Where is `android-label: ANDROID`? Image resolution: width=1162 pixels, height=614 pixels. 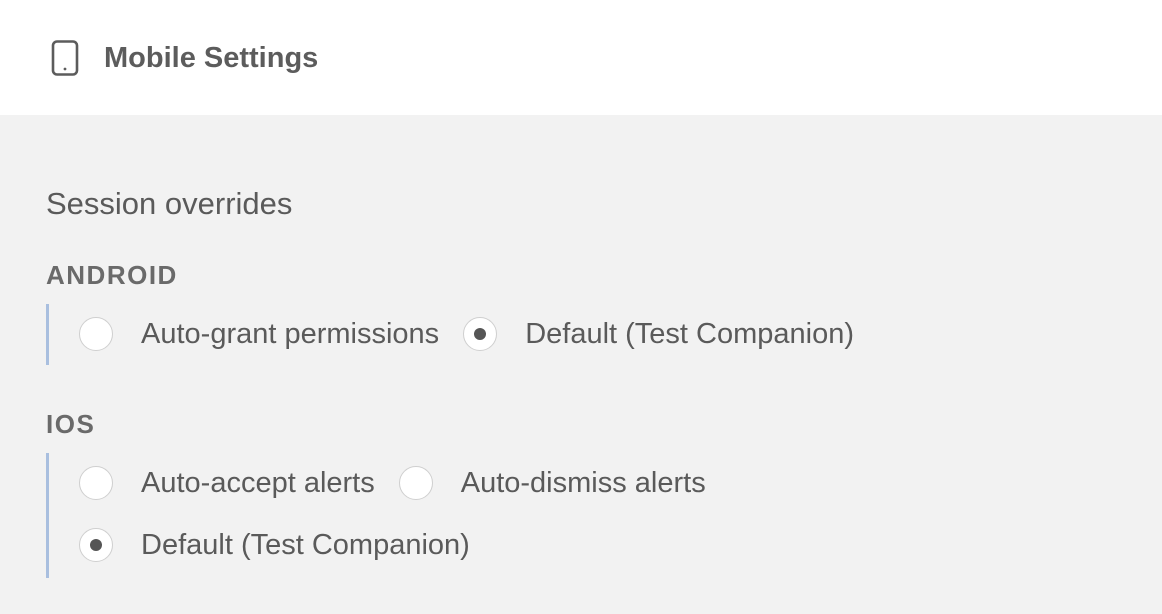
android-label: ANDROID is located at coordinates (112, 275).